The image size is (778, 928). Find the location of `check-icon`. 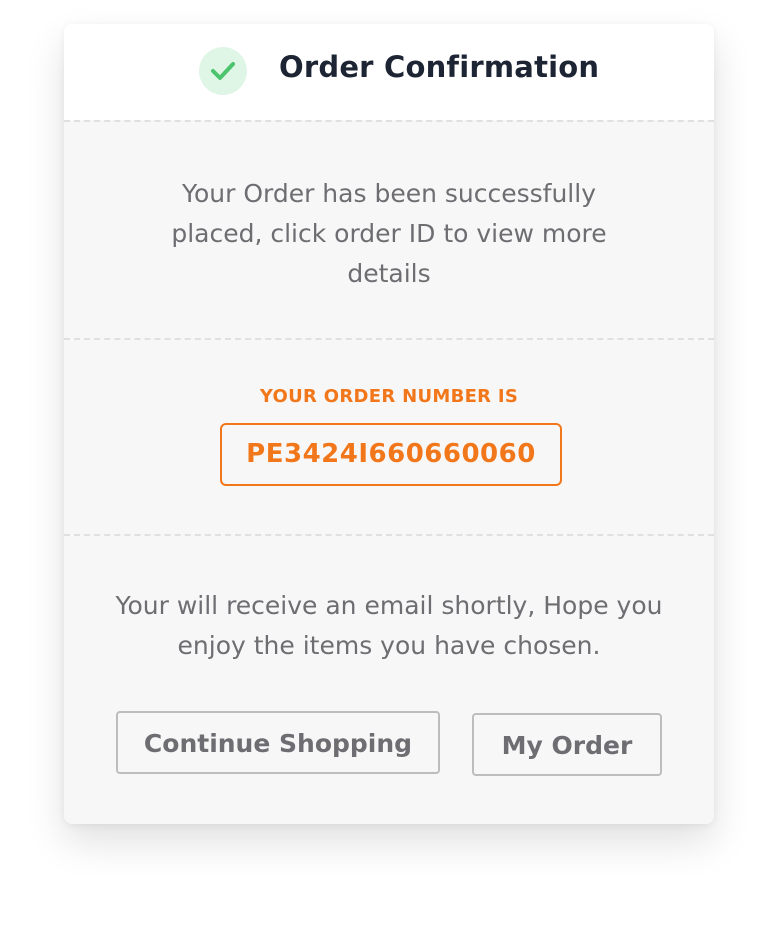

check-icon is located at coordinates (223, 71).